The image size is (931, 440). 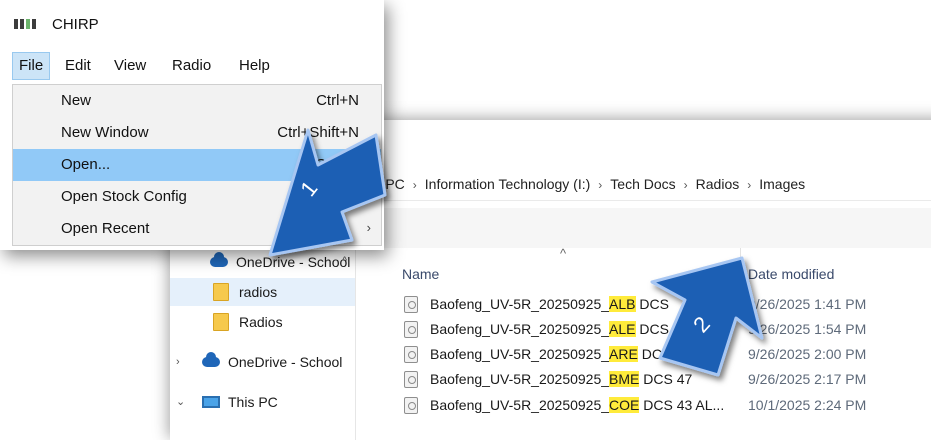 What do you see at coordinates (807, 354) in the screenshot?
I see `file-date: 9/26/2025 2:00 PM` at bounding box center [807, 354].